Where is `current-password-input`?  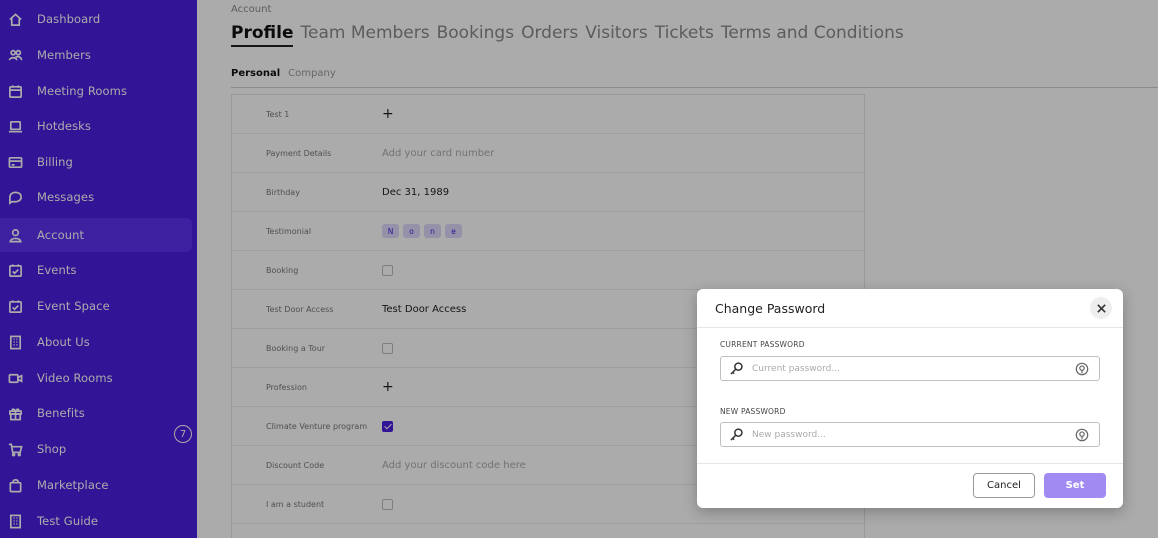
current-password-input is located at coordinates (913, 368).